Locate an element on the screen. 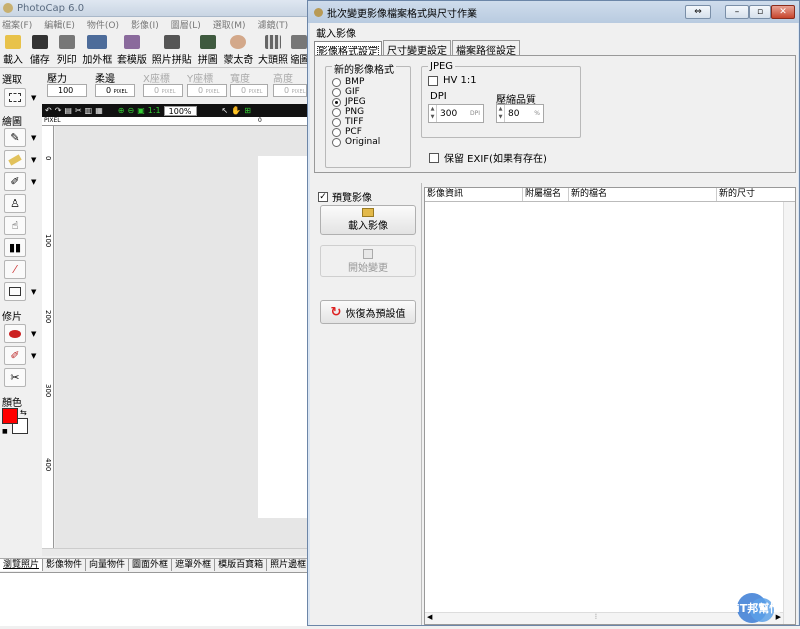 The width and height of the screenshot is (800, 629). format-option-pcf: PCF is located at coordinates (347, 132).